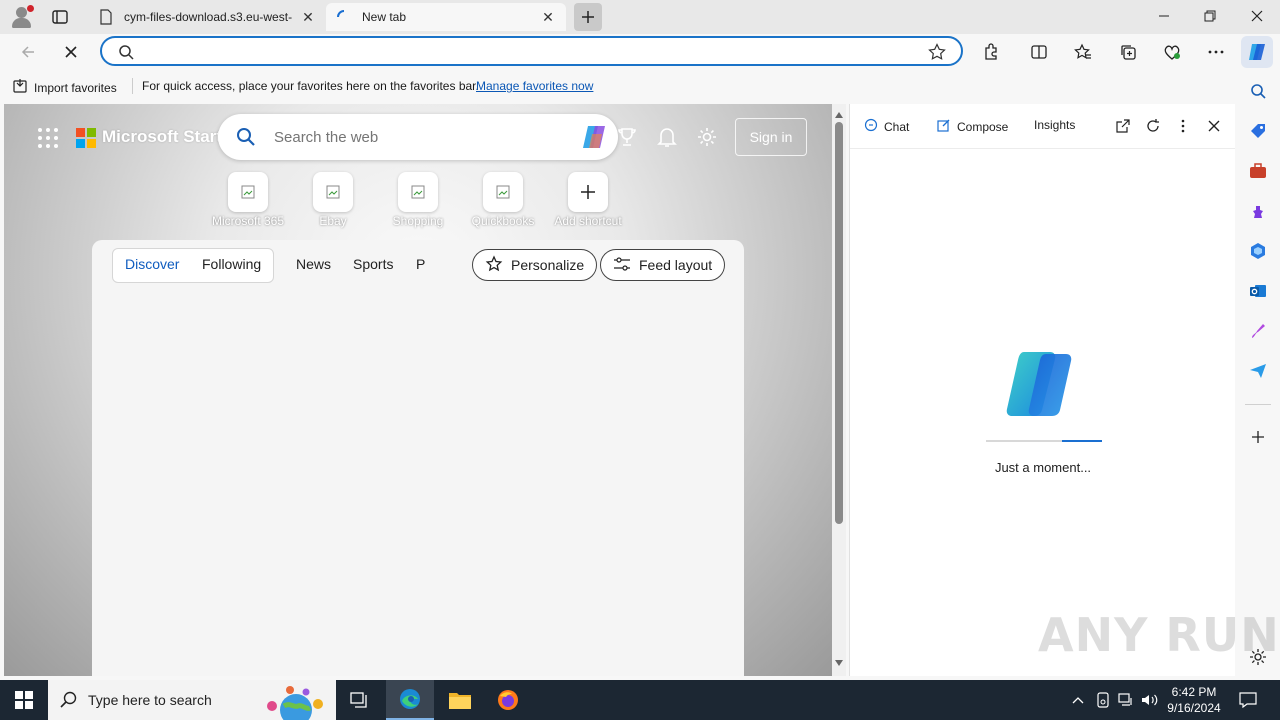  What do you see at coordinates (192, 700) in the screenshot?
I see `taskbar-search-box: Type here to search` at bounding box center [192, 700].